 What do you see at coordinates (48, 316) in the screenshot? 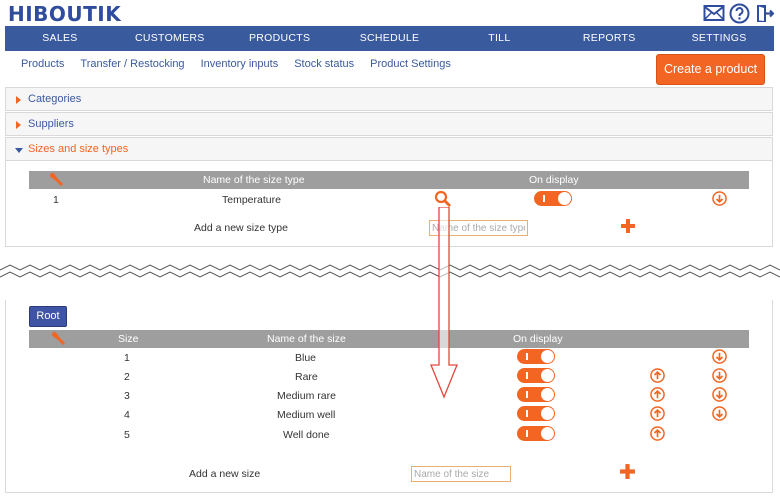
I see `root-button: Root` at bounding box center [48, 316].